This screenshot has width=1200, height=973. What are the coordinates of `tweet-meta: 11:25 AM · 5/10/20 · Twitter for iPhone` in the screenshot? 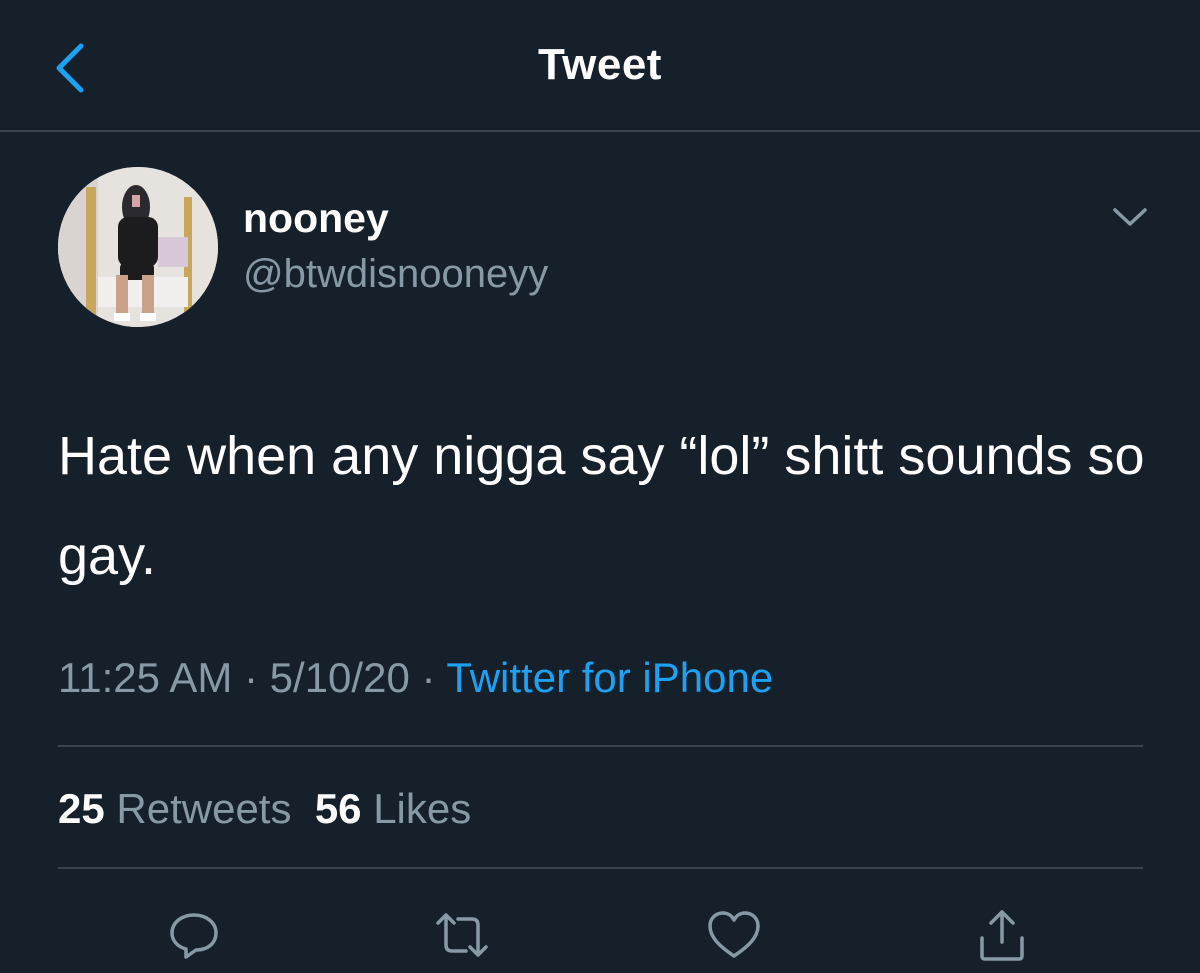 It's located at (415, 678).